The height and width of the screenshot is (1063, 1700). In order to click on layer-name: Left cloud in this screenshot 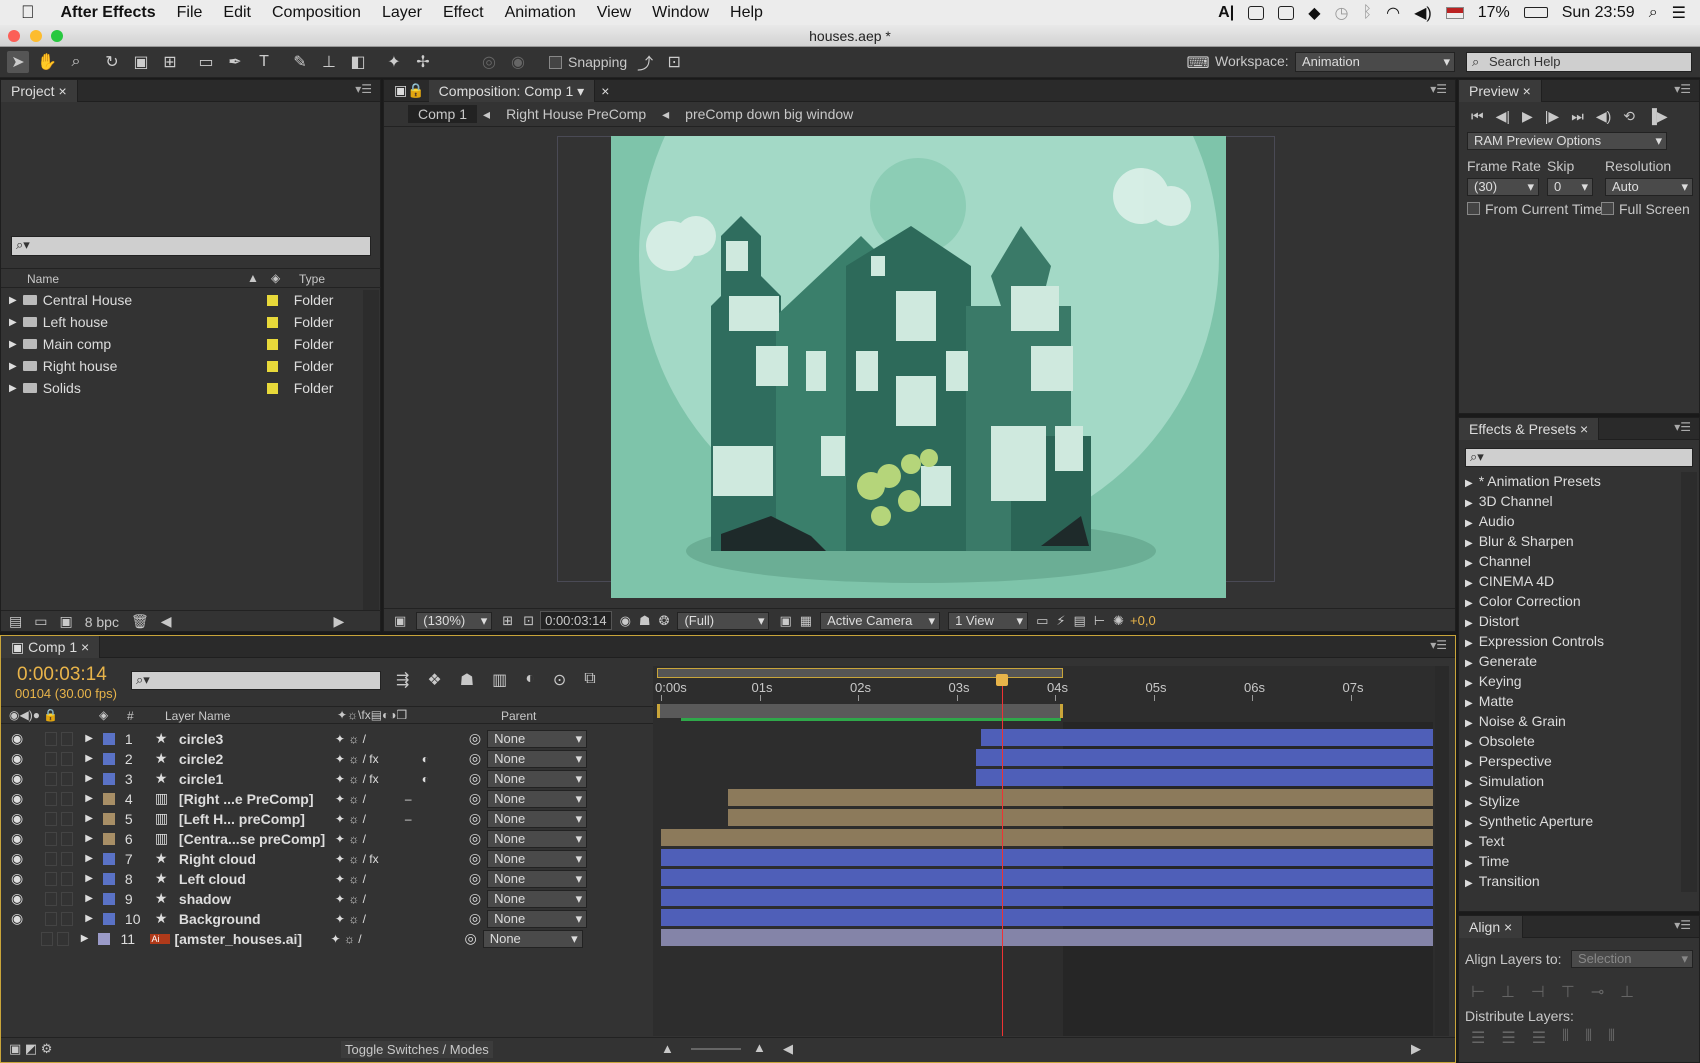, I will do `click(257, 879)`.